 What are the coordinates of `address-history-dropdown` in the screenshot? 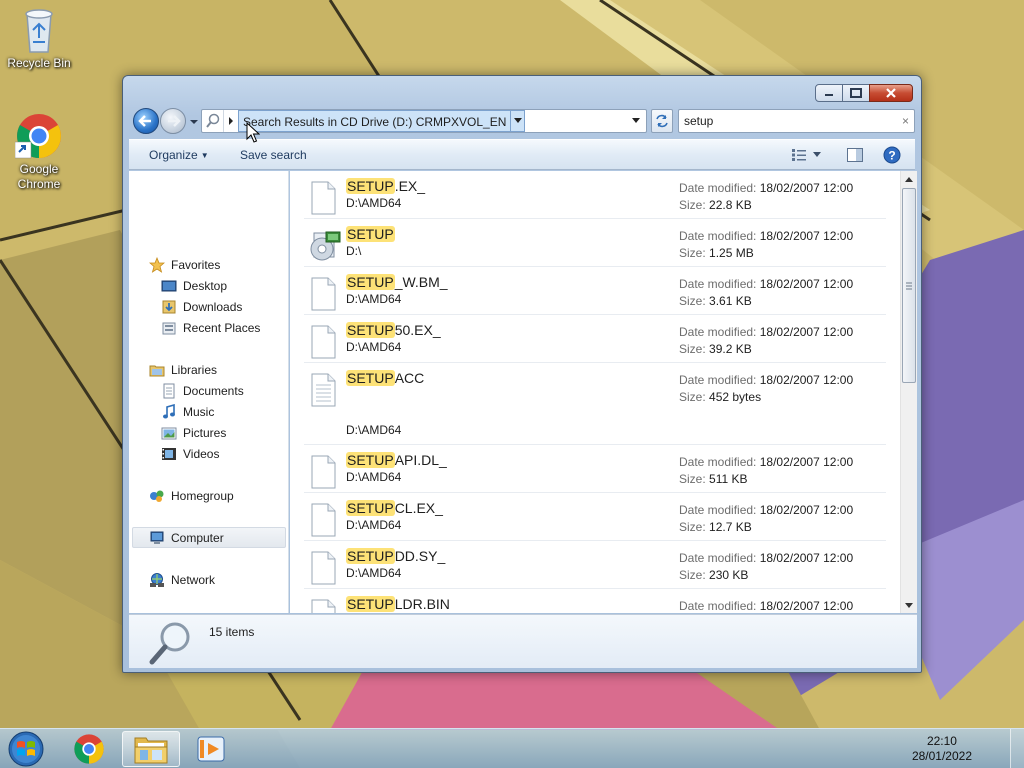 It's located at (636, 121).